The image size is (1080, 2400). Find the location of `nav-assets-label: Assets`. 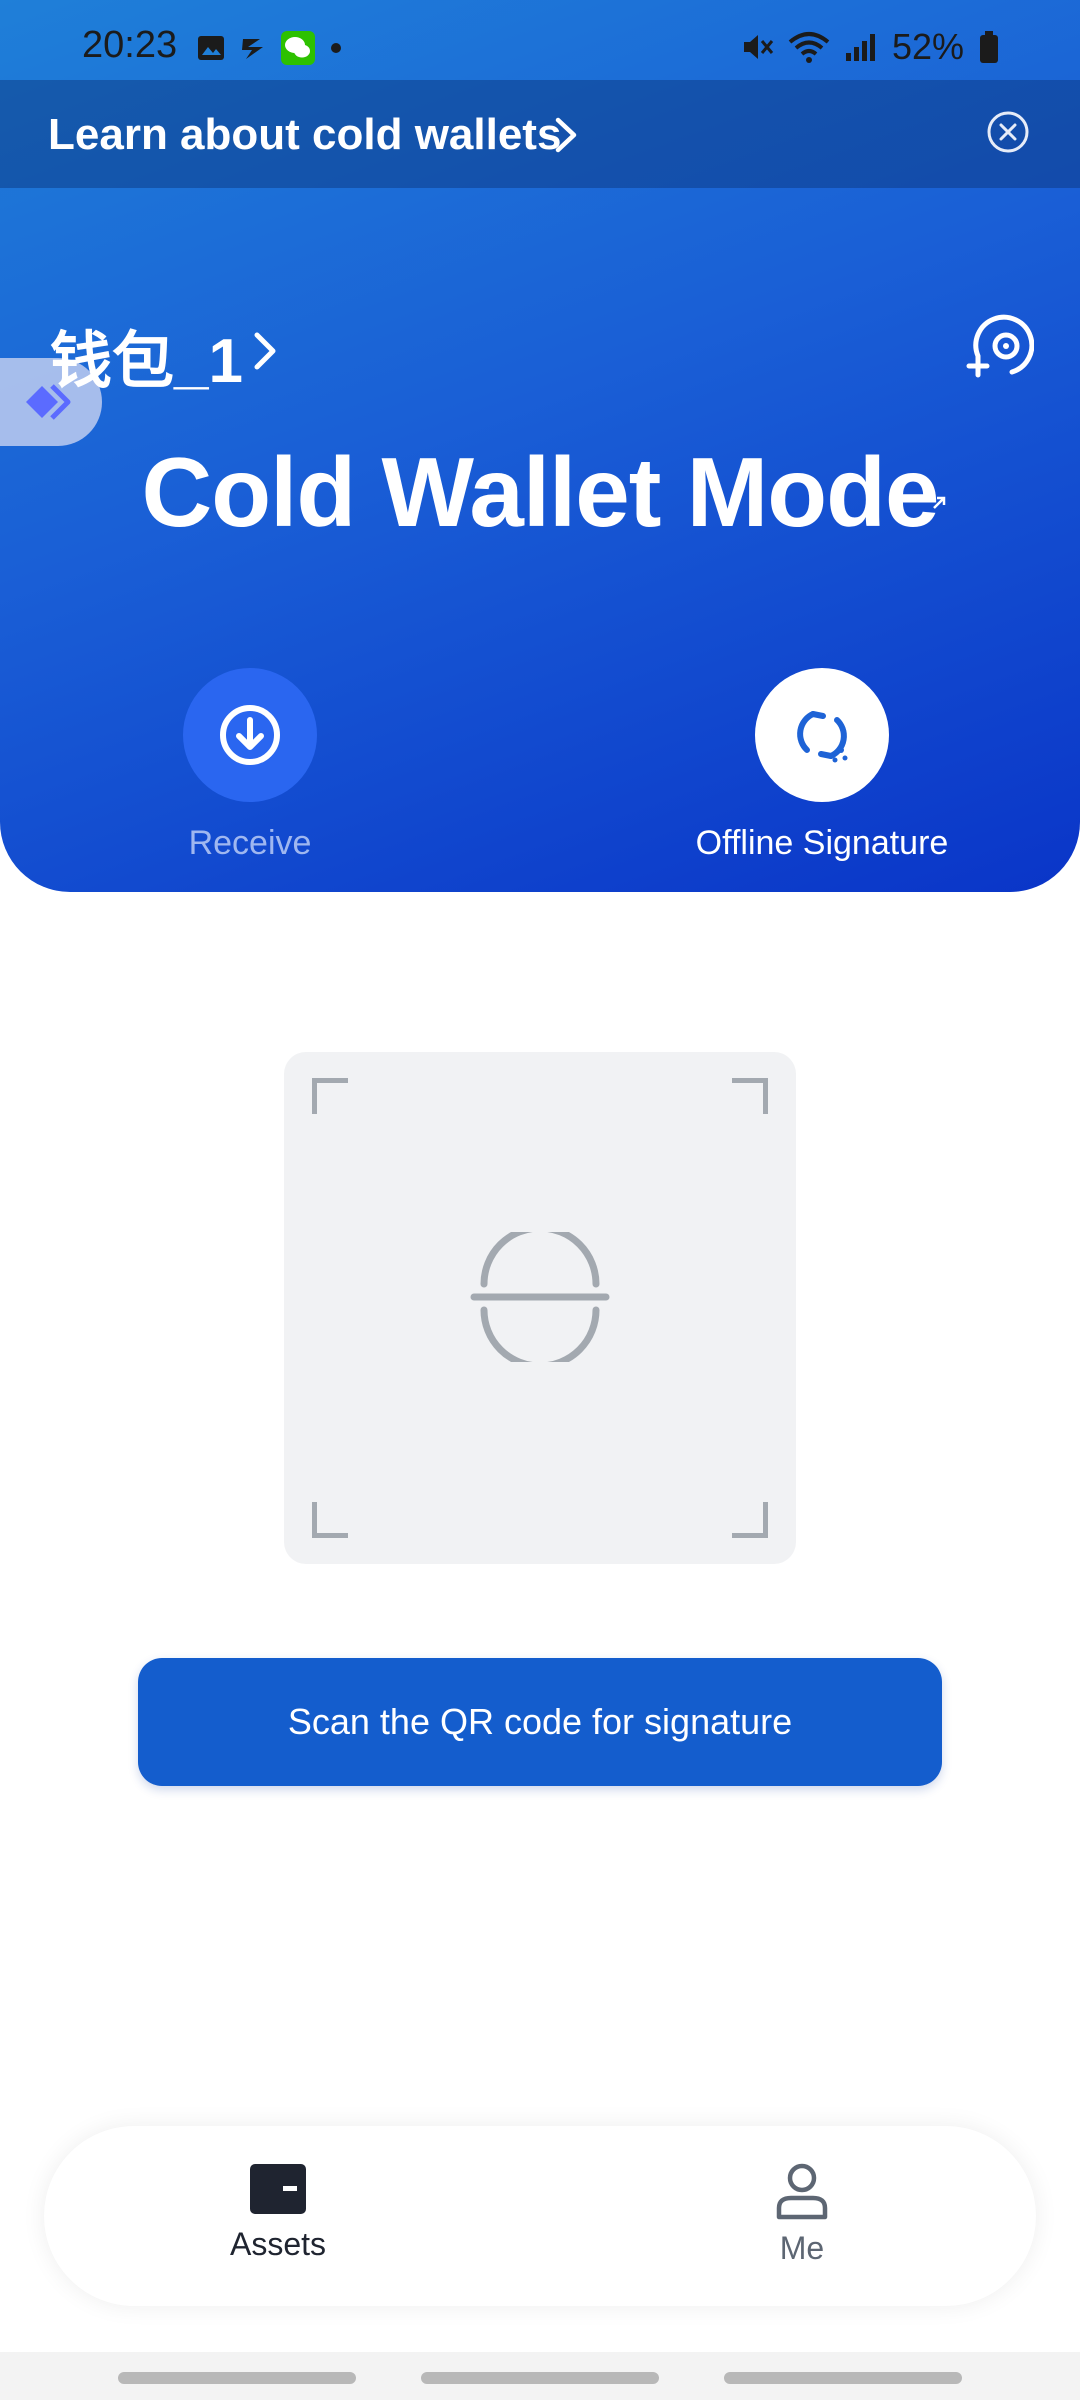

nav-assets-label: Assets is located at coordinates (278, 2244).